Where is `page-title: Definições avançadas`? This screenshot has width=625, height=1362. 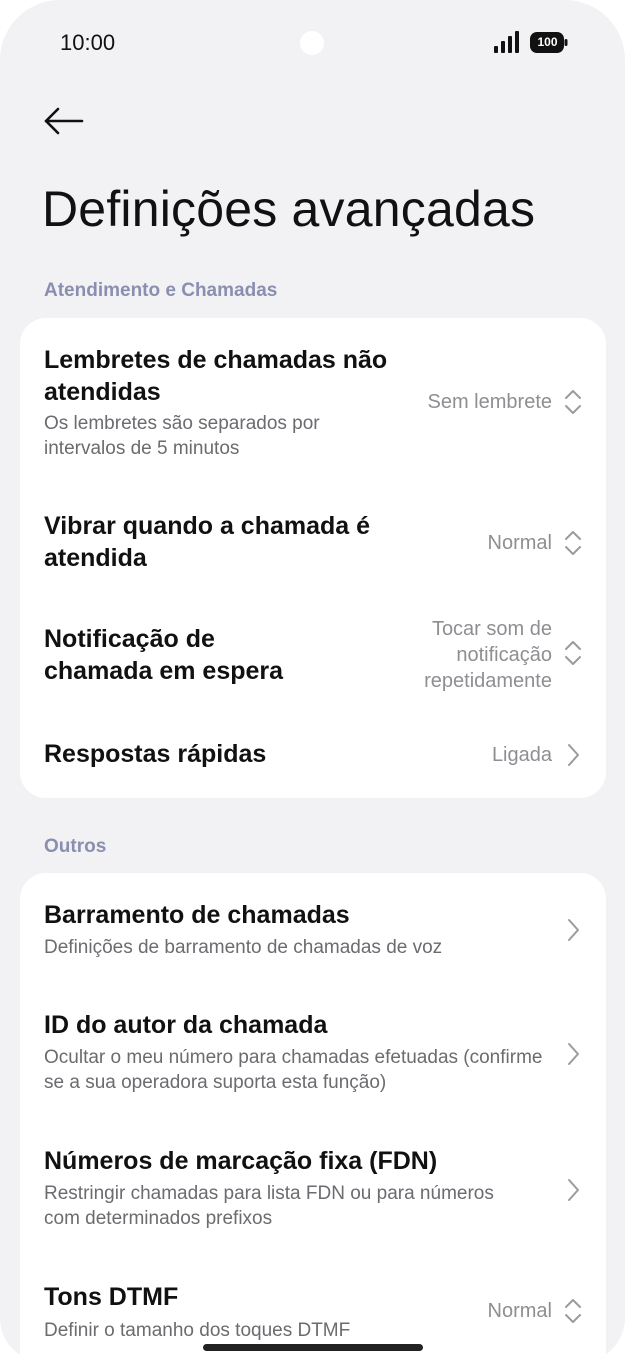 page-title: Definições avançadas is located at coordinates (289, 209).